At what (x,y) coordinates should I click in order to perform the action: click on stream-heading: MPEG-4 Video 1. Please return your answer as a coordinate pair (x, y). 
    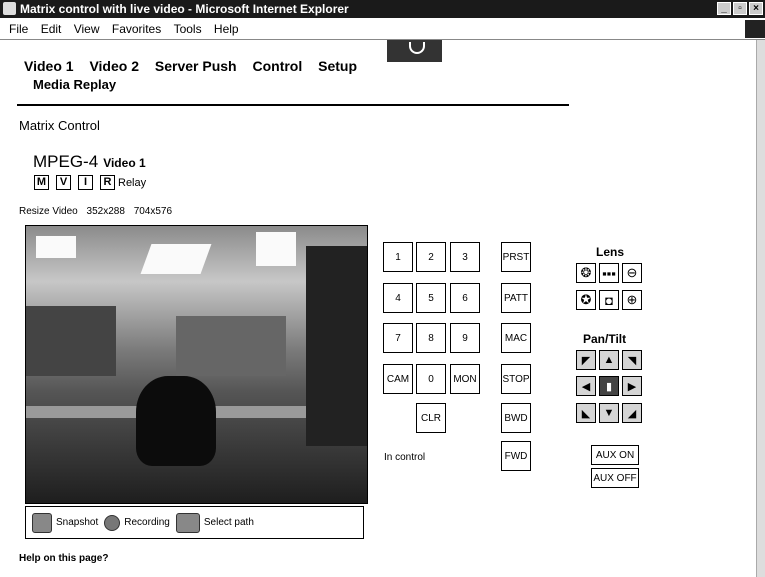
    Looking at the image, I should click on (89, 162).